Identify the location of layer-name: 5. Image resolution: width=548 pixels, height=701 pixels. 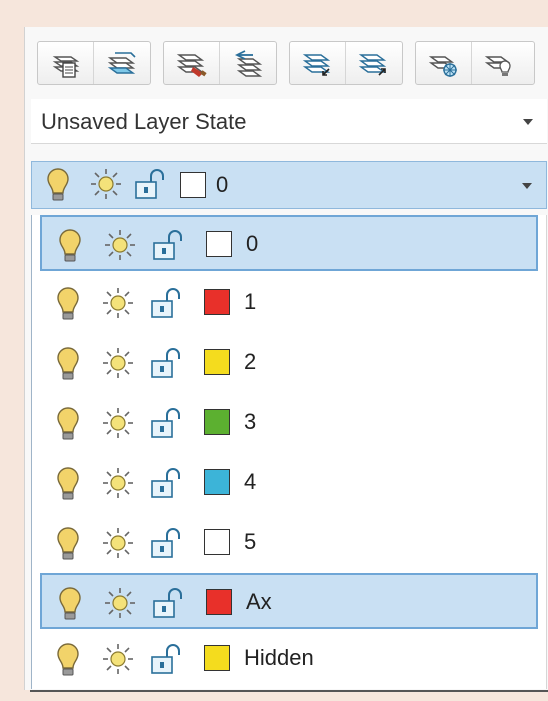
(250, 541).